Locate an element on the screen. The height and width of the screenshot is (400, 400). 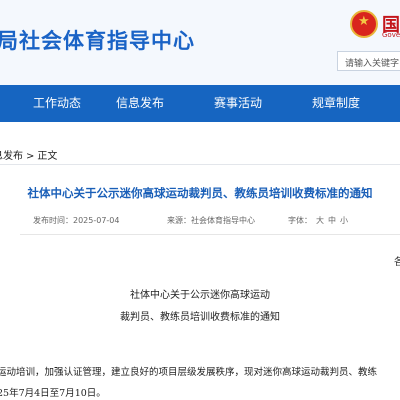
search-input: 请输入关键字 is located at coordinates (368, 61).